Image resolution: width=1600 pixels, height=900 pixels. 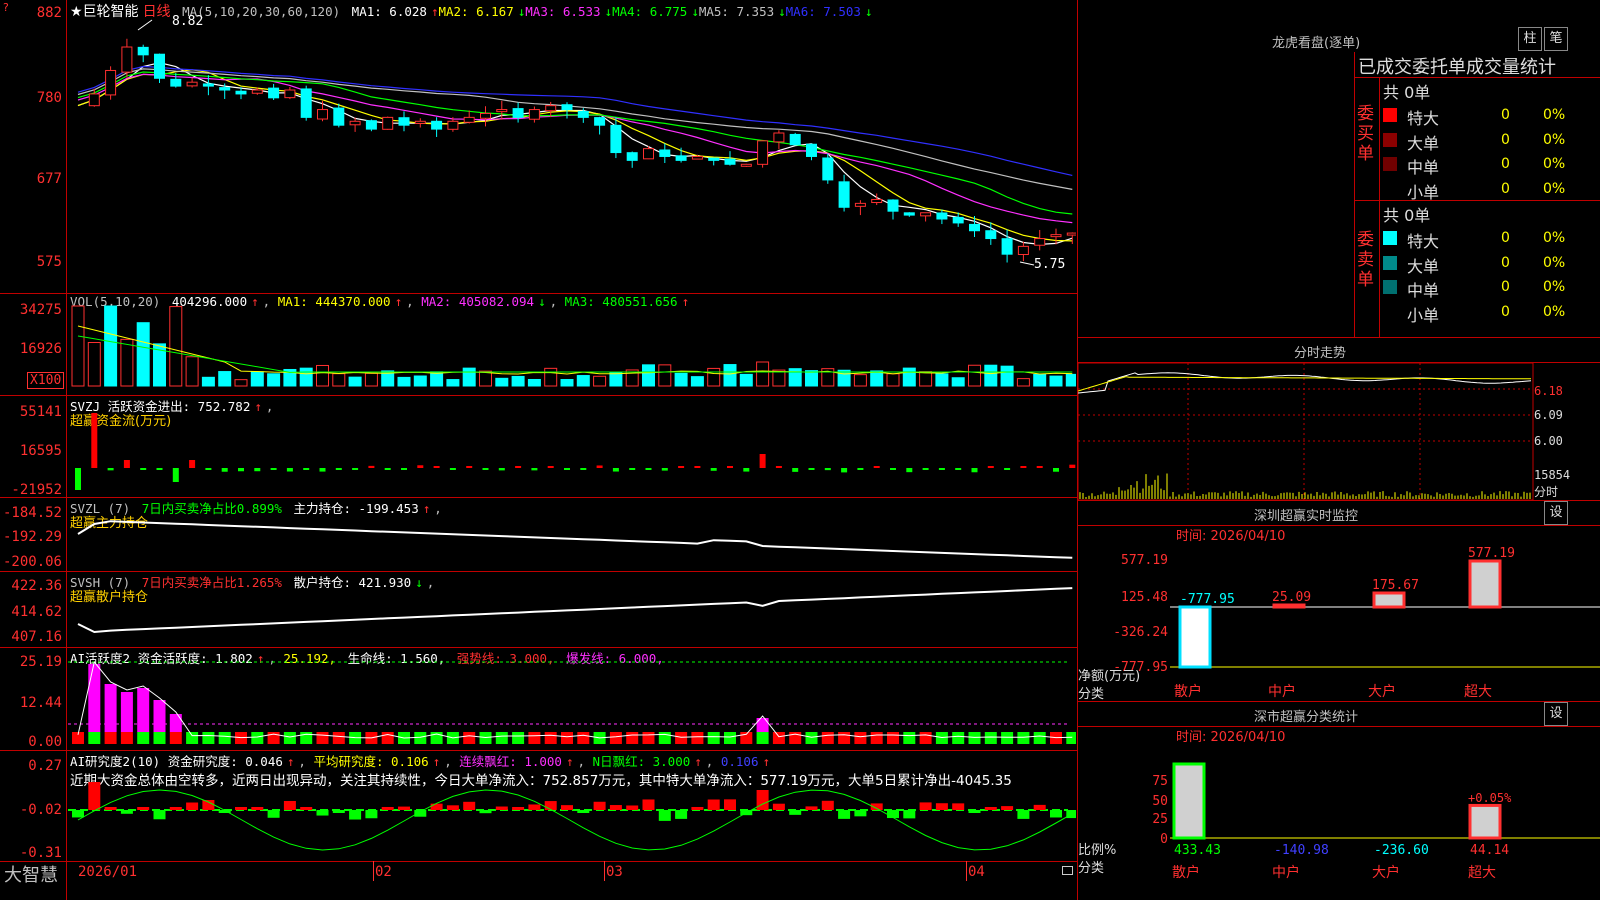 I want to click on buy-orders-label: 委买单, so click(x=1365, y=134).